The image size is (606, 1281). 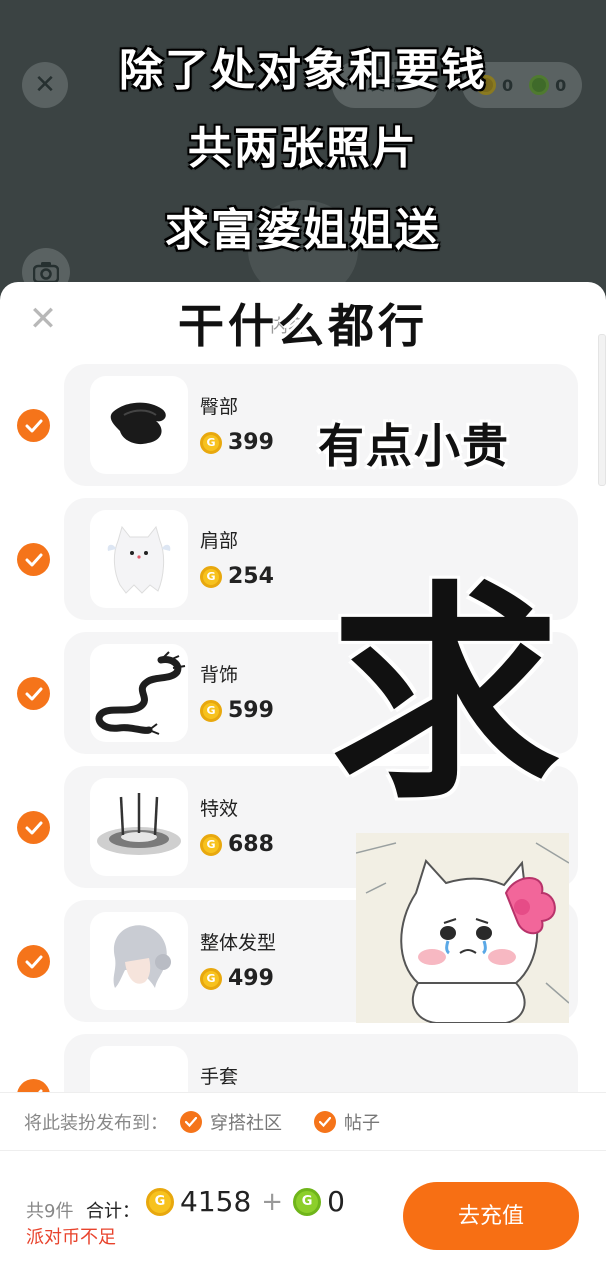 What do you see at coordinates (113, 1211) in the screenshot?
I see `total-label: 合计：` at bounding box center [113, 1211].